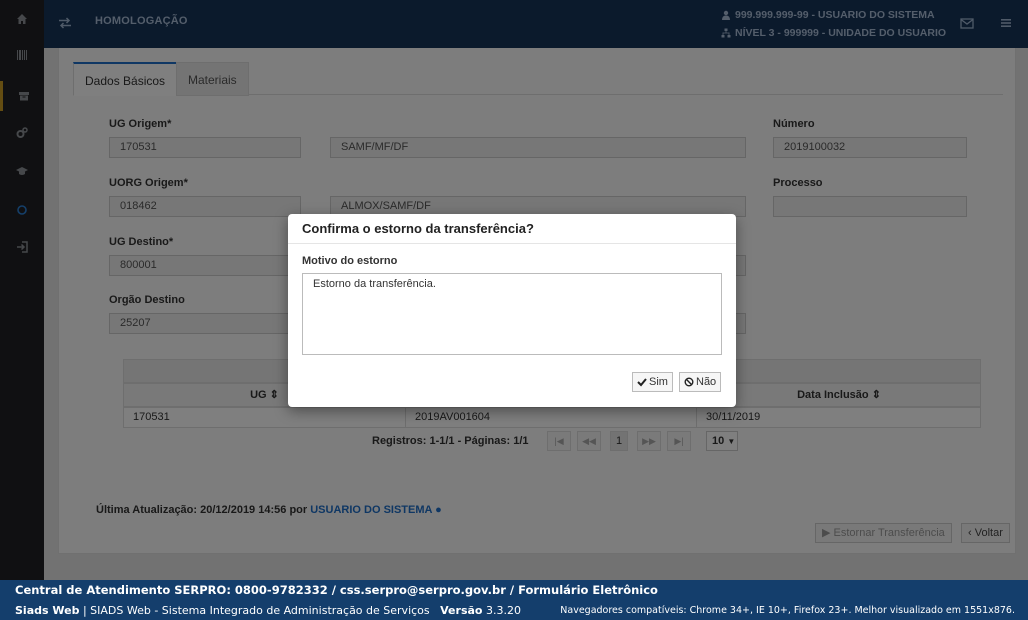 The height and width of the screenshot is (620, 1028). I want to click on sim-label: Sim, so click(658, 382).